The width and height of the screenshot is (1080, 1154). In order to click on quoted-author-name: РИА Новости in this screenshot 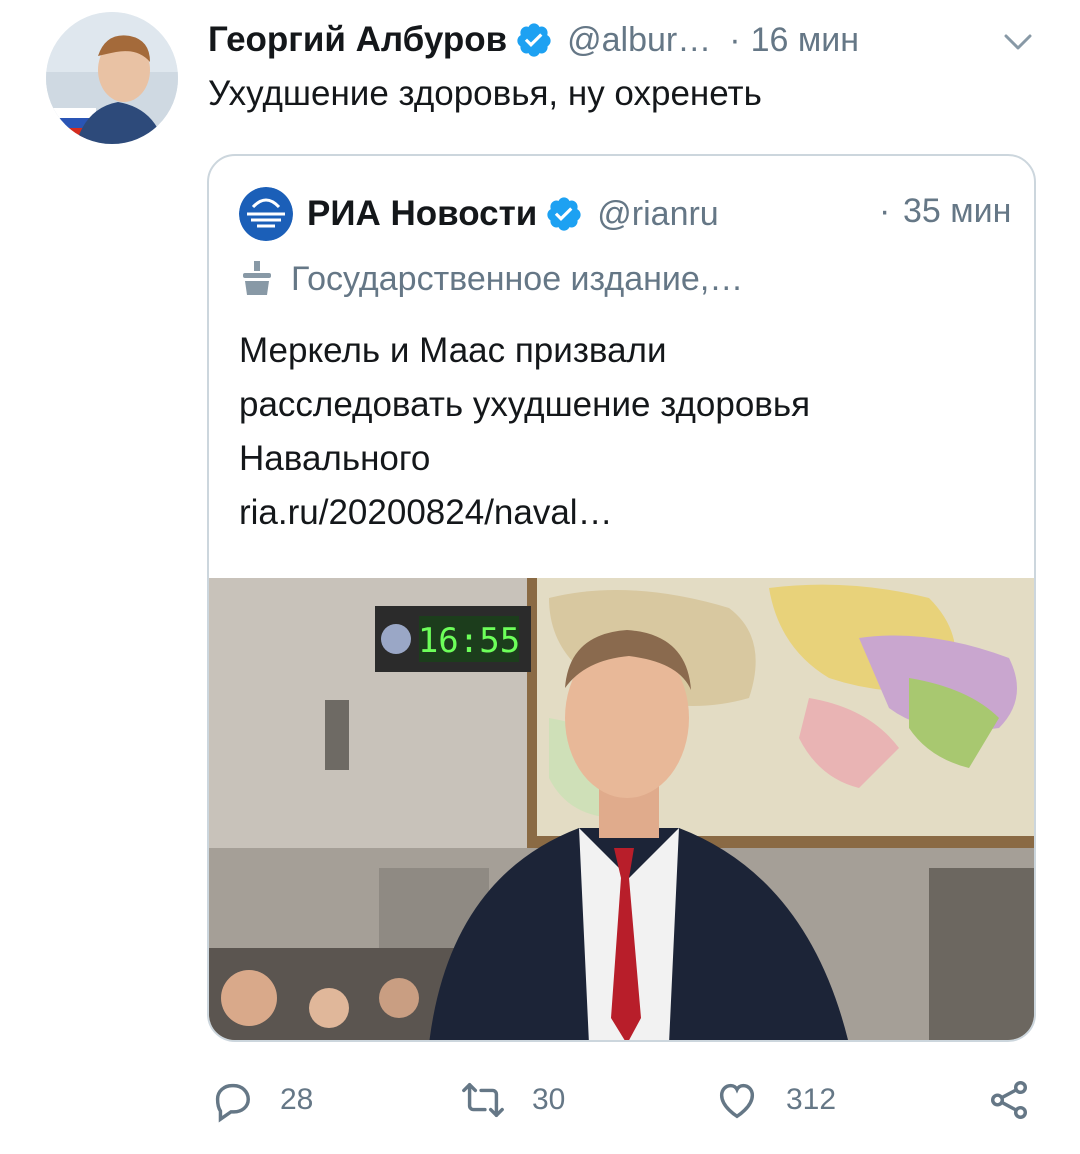, I will do `click(422, 214)`.